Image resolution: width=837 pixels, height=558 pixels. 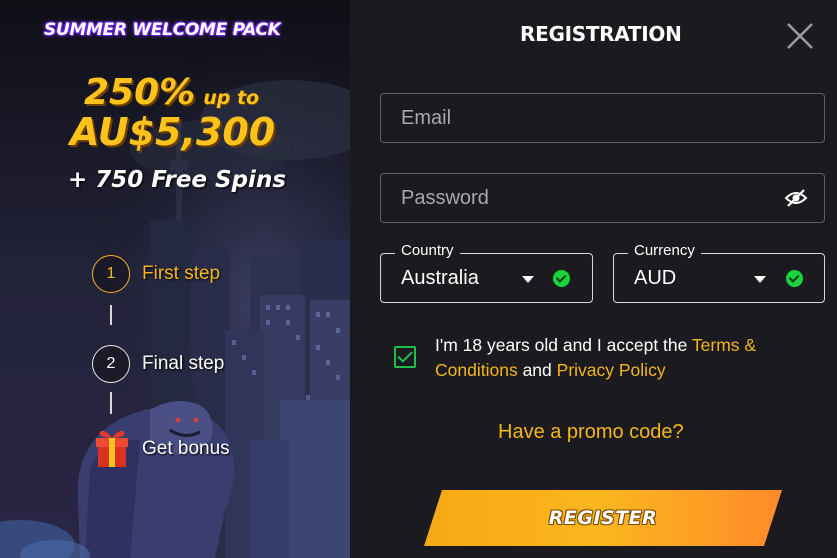 What do you see at coordinates (537, 370) in the screenshot?
I see `consent-and: and` at bounding box center [537, 370].